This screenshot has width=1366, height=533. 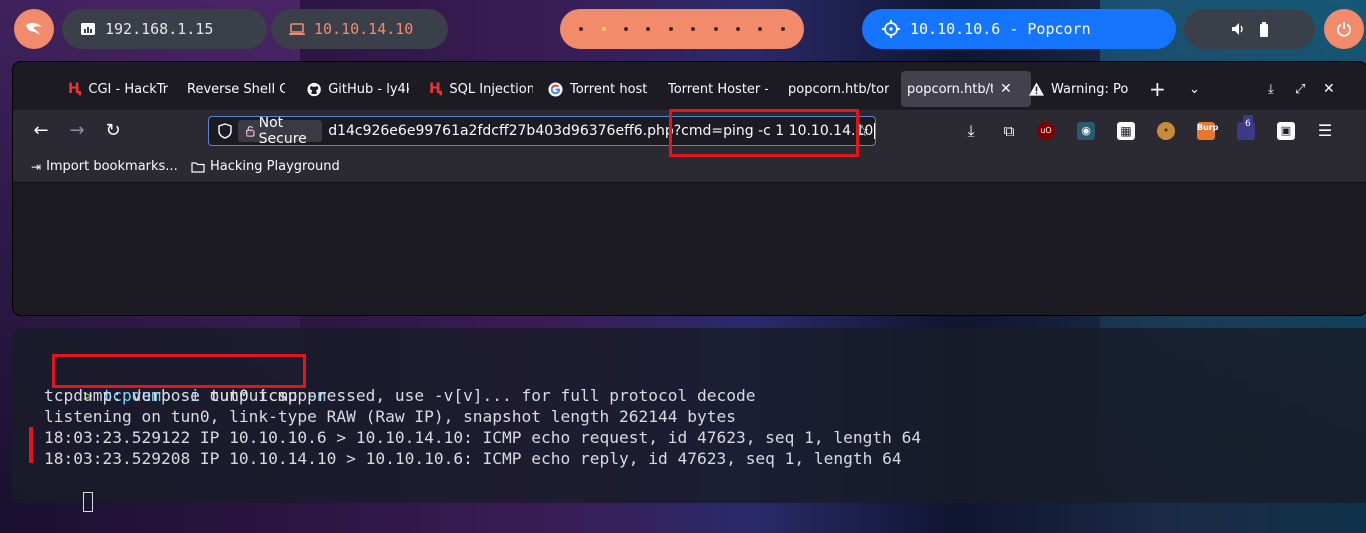 What do you see at coordinates (1271, 89) in the screenshot?
I see `minimize-icon: ⤓` at bounding box center [1271, 89].